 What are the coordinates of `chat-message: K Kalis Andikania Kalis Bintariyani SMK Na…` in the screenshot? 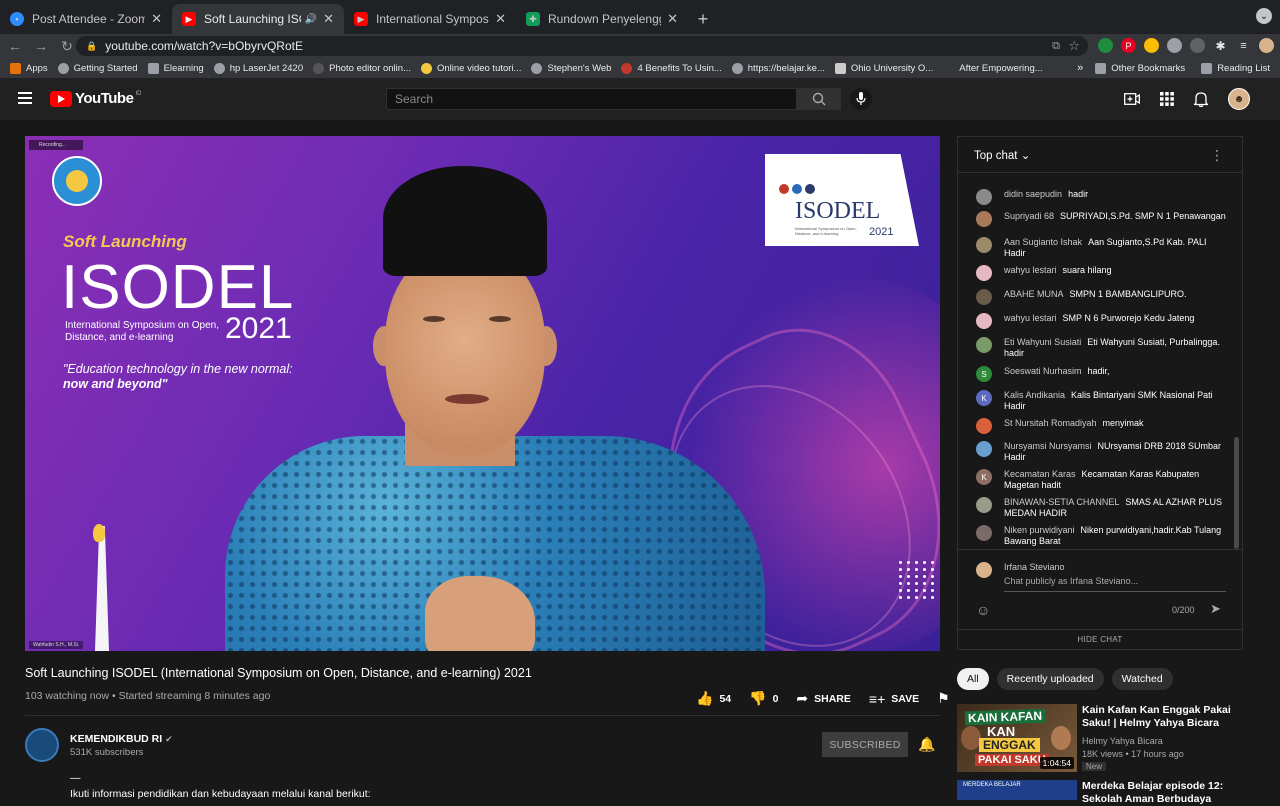 It's located at (1101, 401).